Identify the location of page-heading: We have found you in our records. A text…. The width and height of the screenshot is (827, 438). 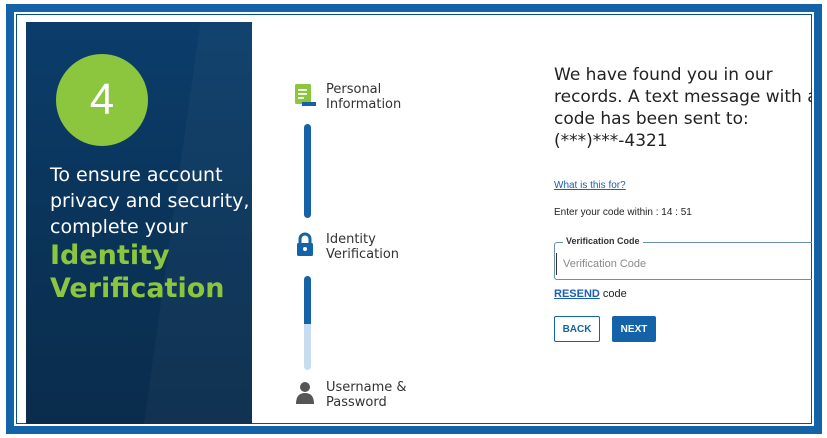
(684, 108).